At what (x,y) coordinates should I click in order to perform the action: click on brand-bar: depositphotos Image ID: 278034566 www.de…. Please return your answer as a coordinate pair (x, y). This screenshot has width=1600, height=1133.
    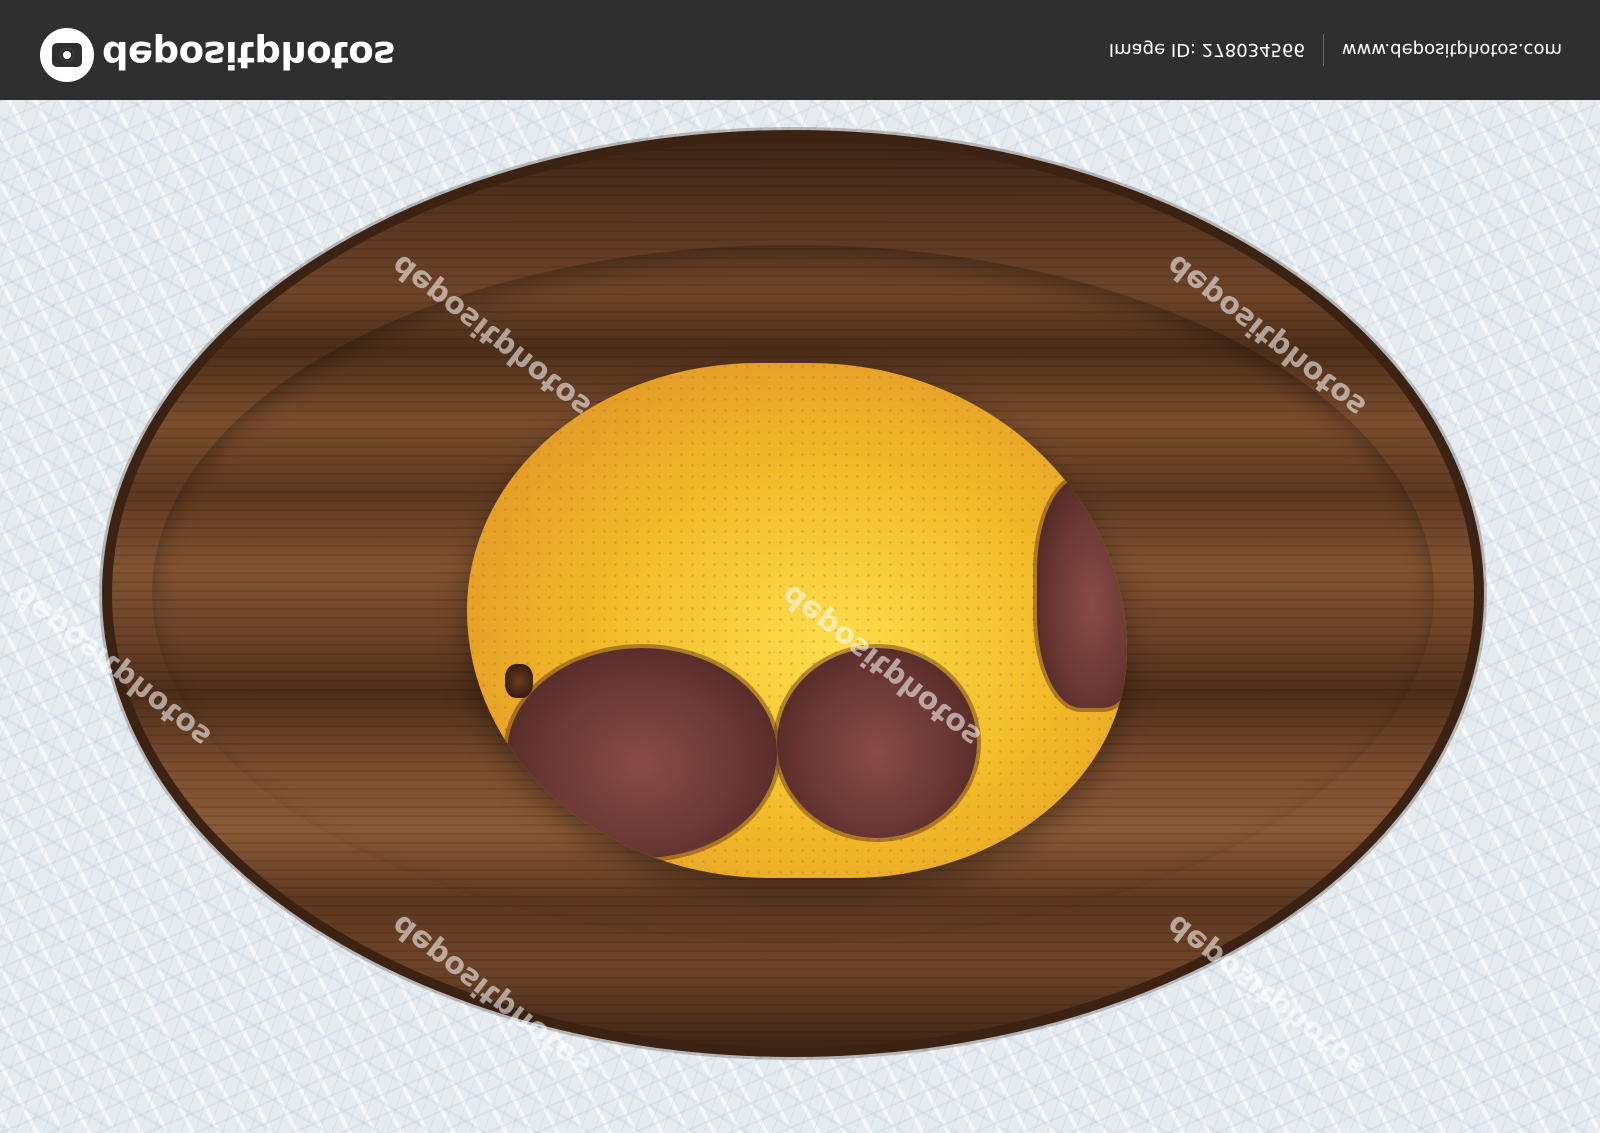
    Looking at the image, I should click on (800, 50).